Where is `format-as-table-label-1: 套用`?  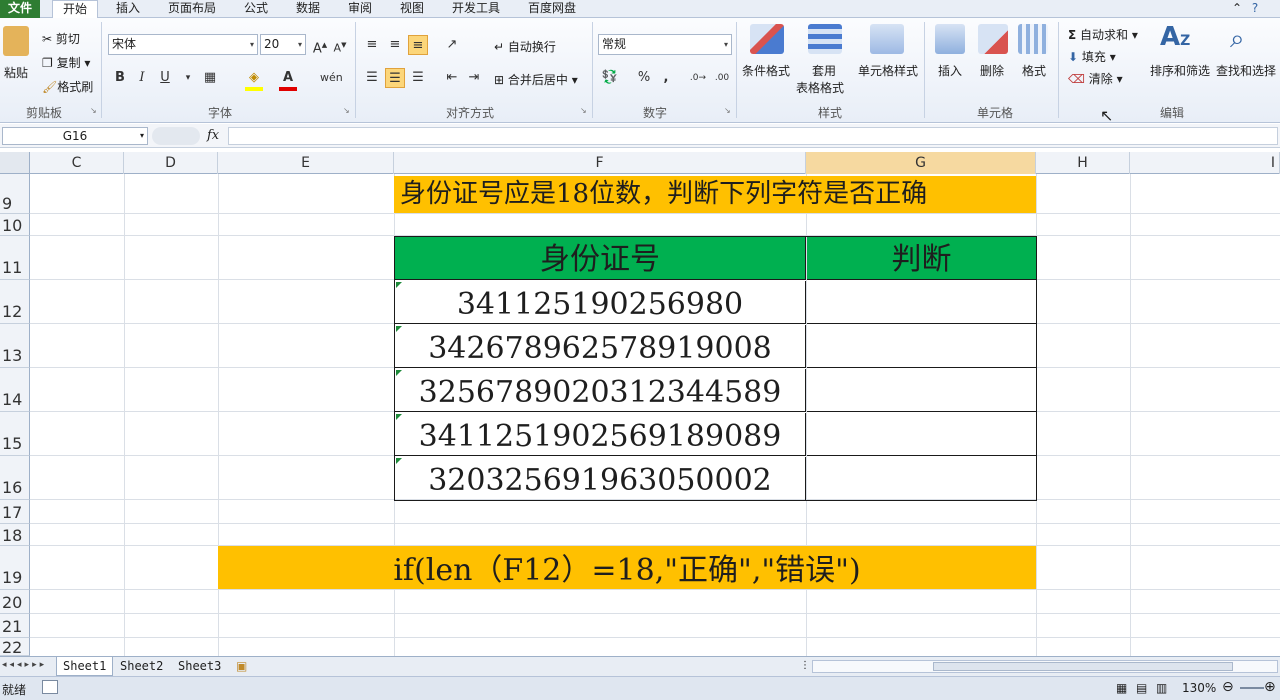
format-as-table-label-1: 套用 is located at coordinates (824, 70).